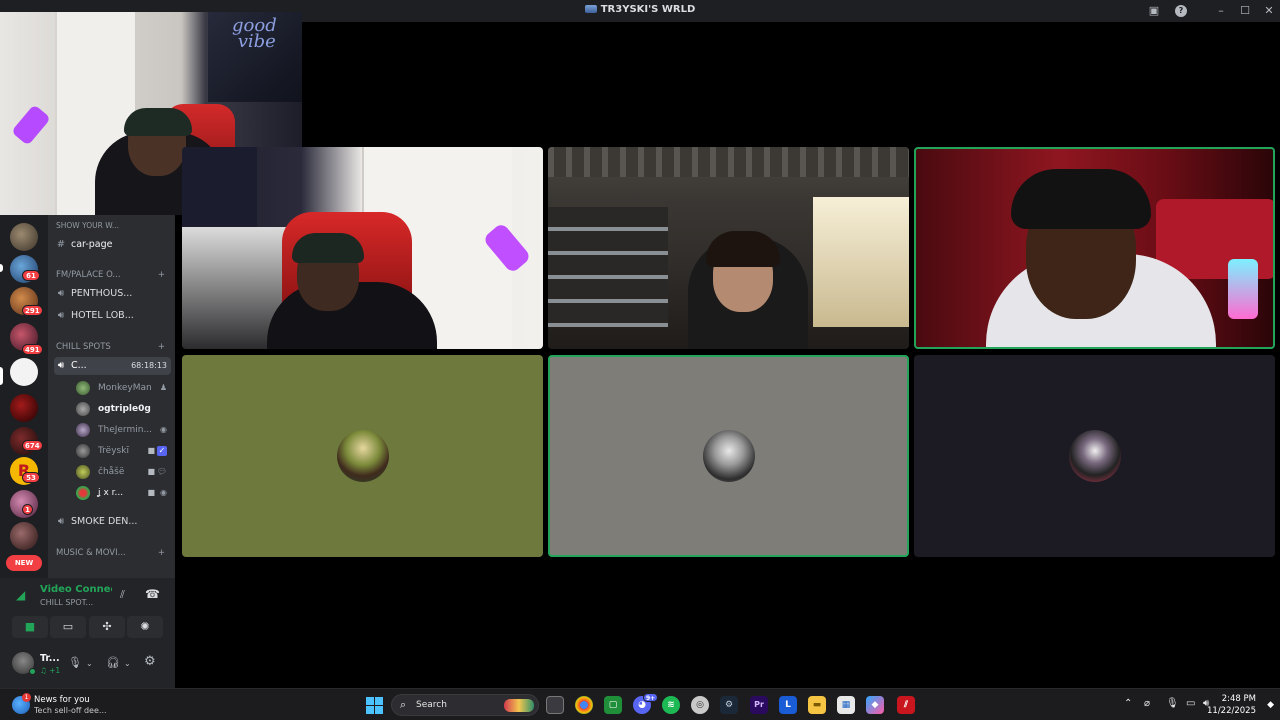  Describe the element at coordinates (584, 705) in the screenshot. I see `chrome-icon` at that location.